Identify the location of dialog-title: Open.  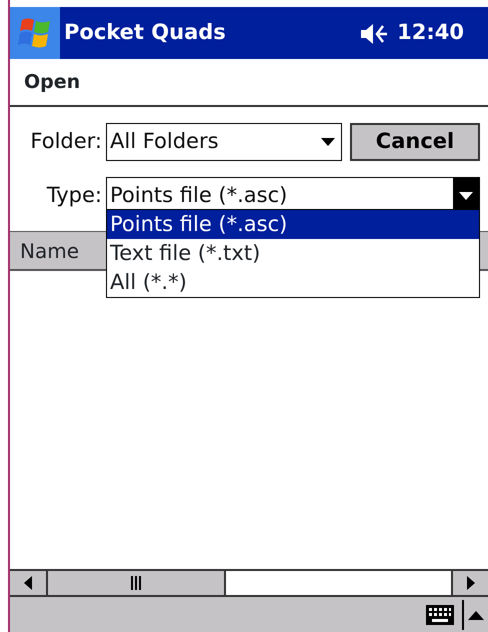
(249, 83).